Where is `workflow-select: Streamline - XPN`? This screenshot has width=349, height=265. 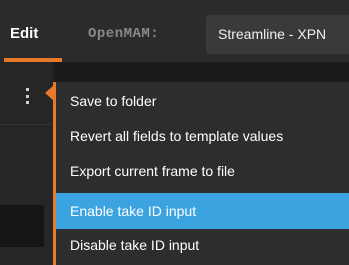
workflow-select: Streamline - XPN is located at coordinates (277, 34).